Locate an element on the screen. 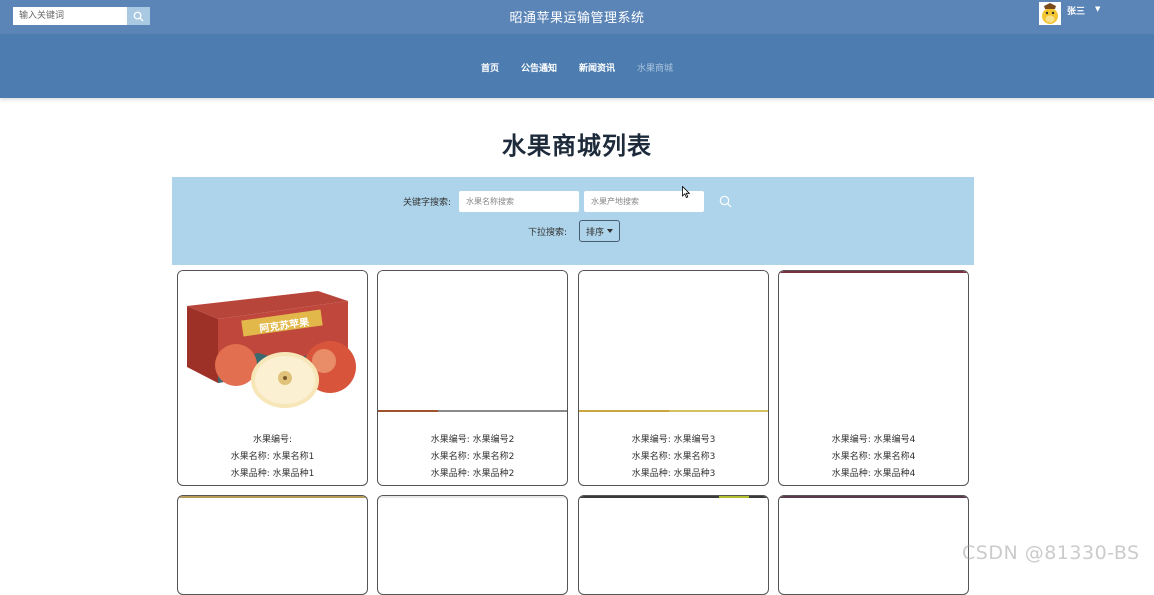  product-card: 水果编号: 水果编号4 水果名称: 水果名称4 水果品种: 水果品种4 is located at coordinates (873, 378).